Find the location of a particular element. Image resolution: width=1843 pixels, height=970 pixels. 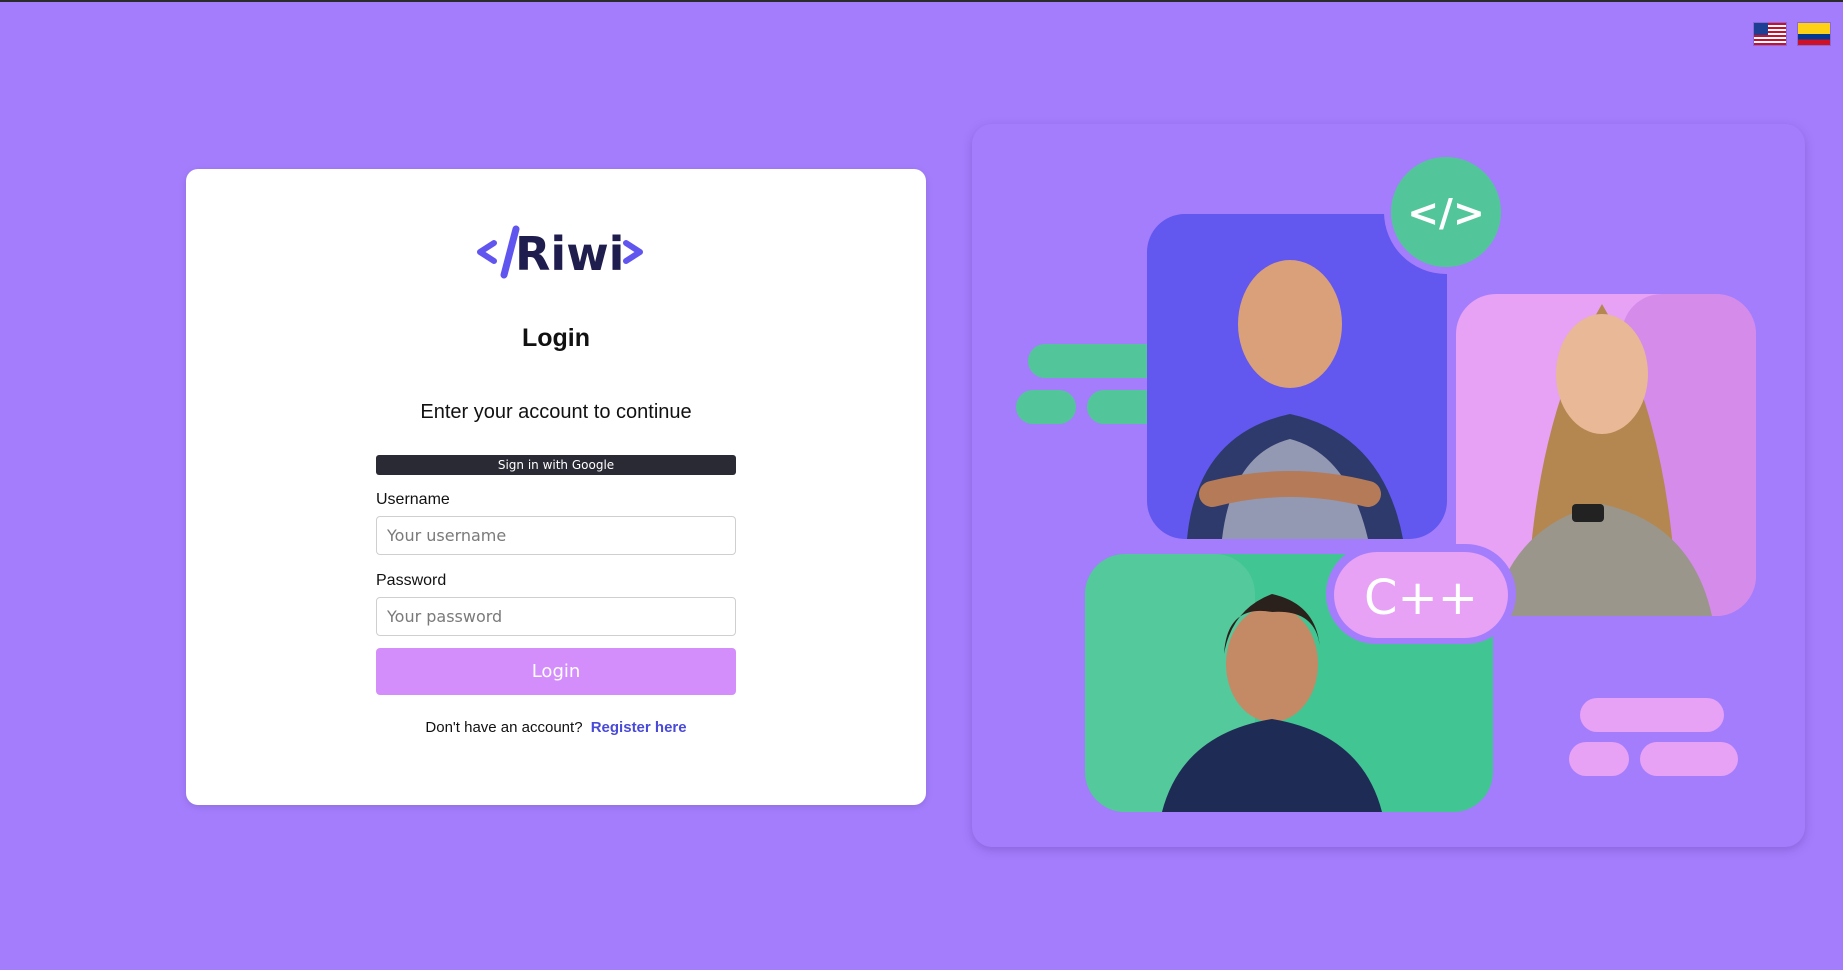

password-label: Password is located at coordinates (411, 580).